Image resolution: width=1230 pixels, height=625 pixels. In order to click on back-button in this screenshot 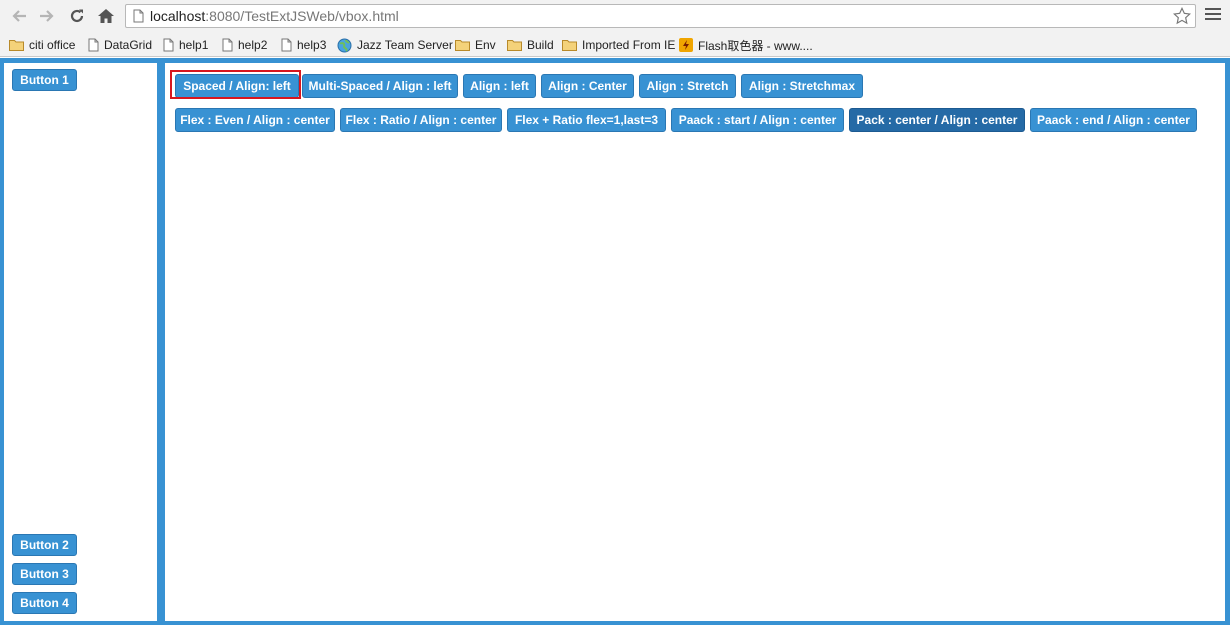, I will do `click(19, 16)`.